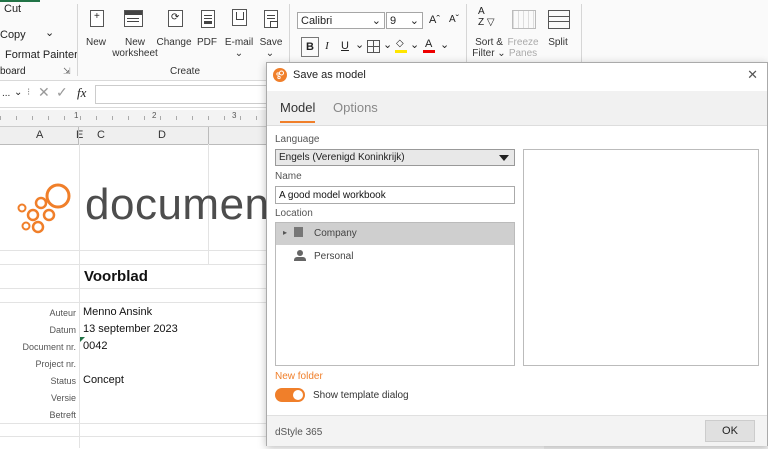 This screenshot has height=449, width=768. What do you see at coordinates (299, 376) in the screenshot?
I see `new-folder-link: New folder` at bounding box center [299, 376].